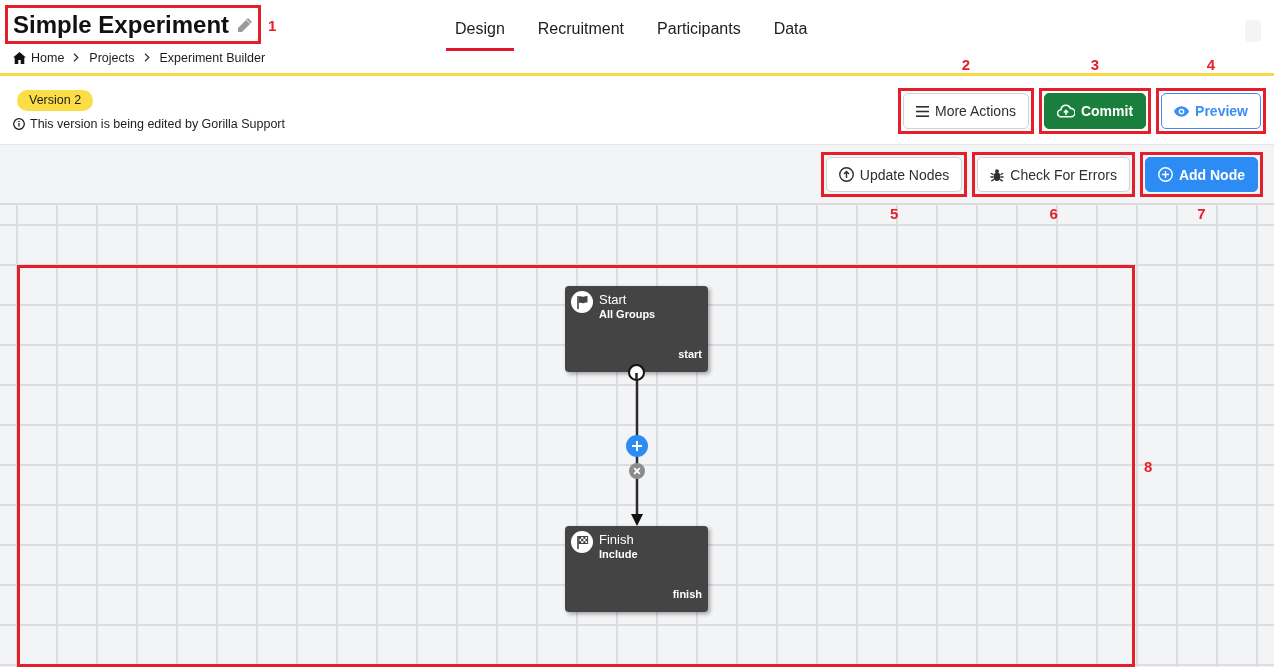 This screenshot has width=1274, height=667. I want to click on node-title: Finish, so click(617, 539).